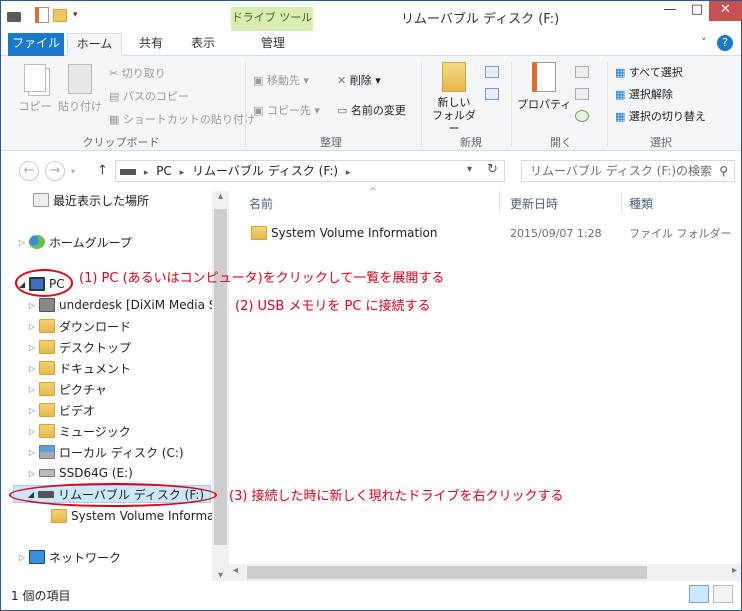  I want to click on new-folder-qat-icon, so click(60, 15).